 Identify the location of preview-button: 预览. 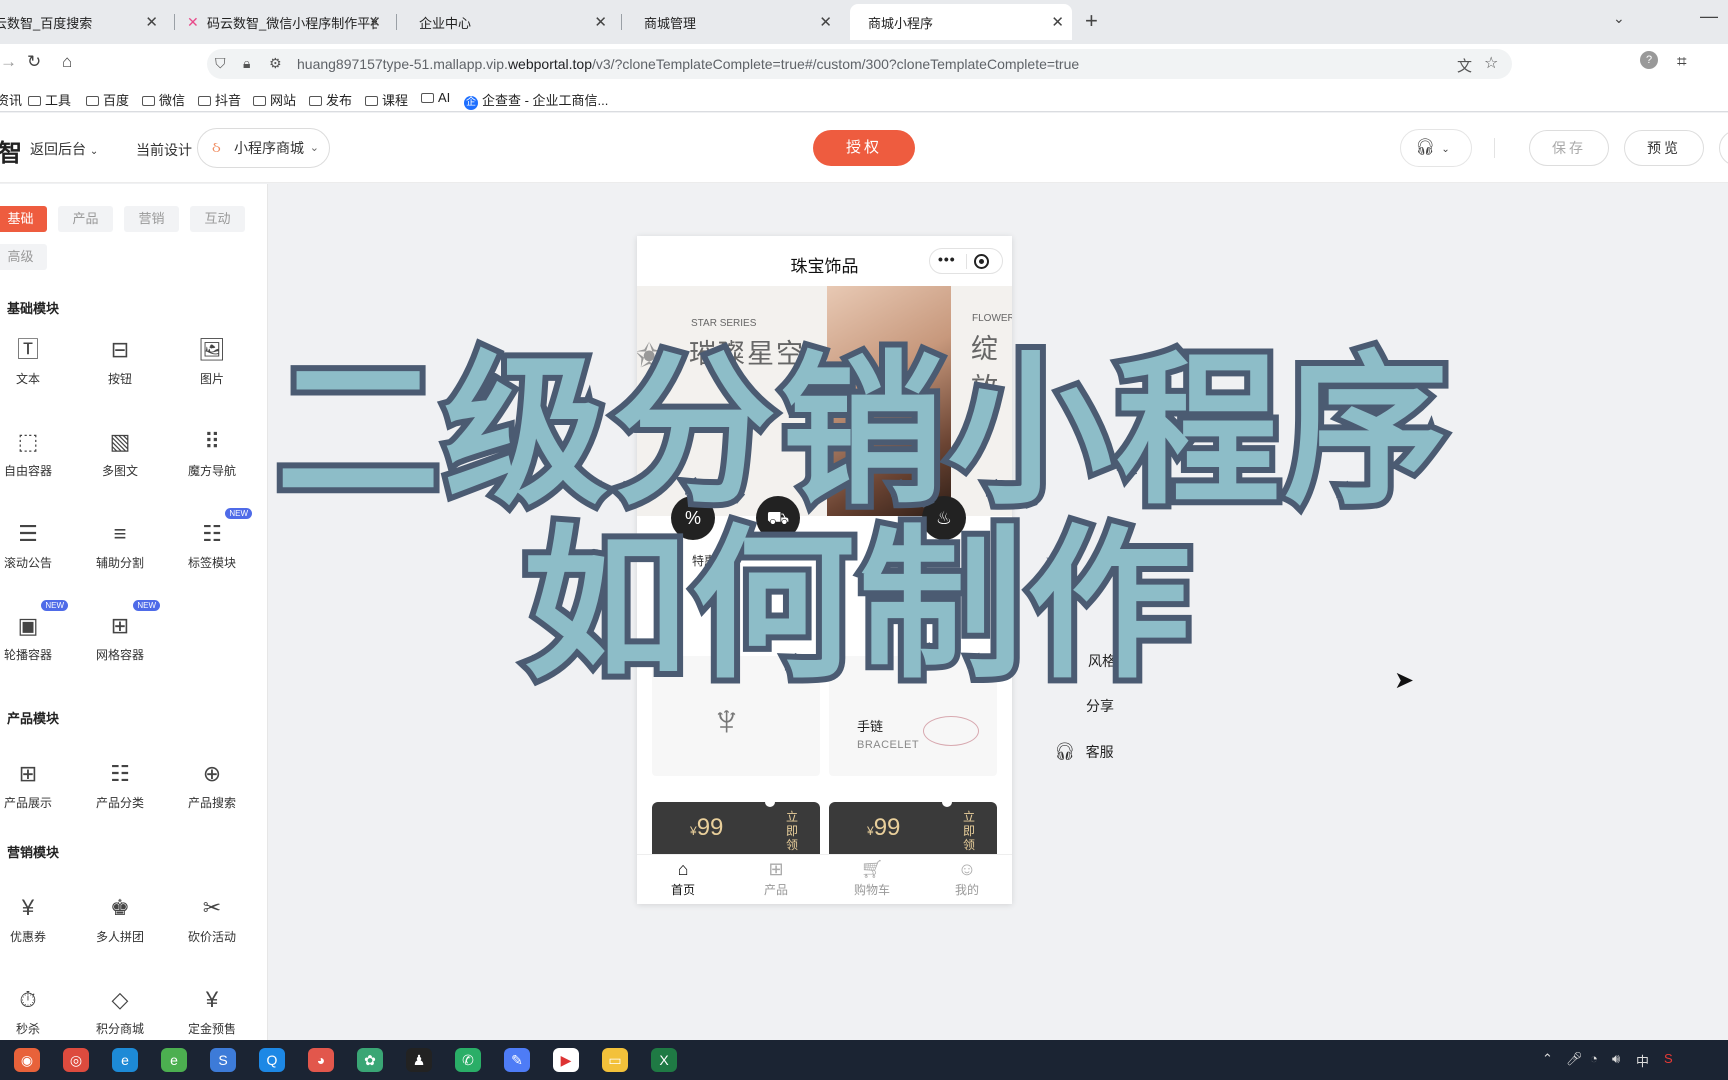
(1664, 148).